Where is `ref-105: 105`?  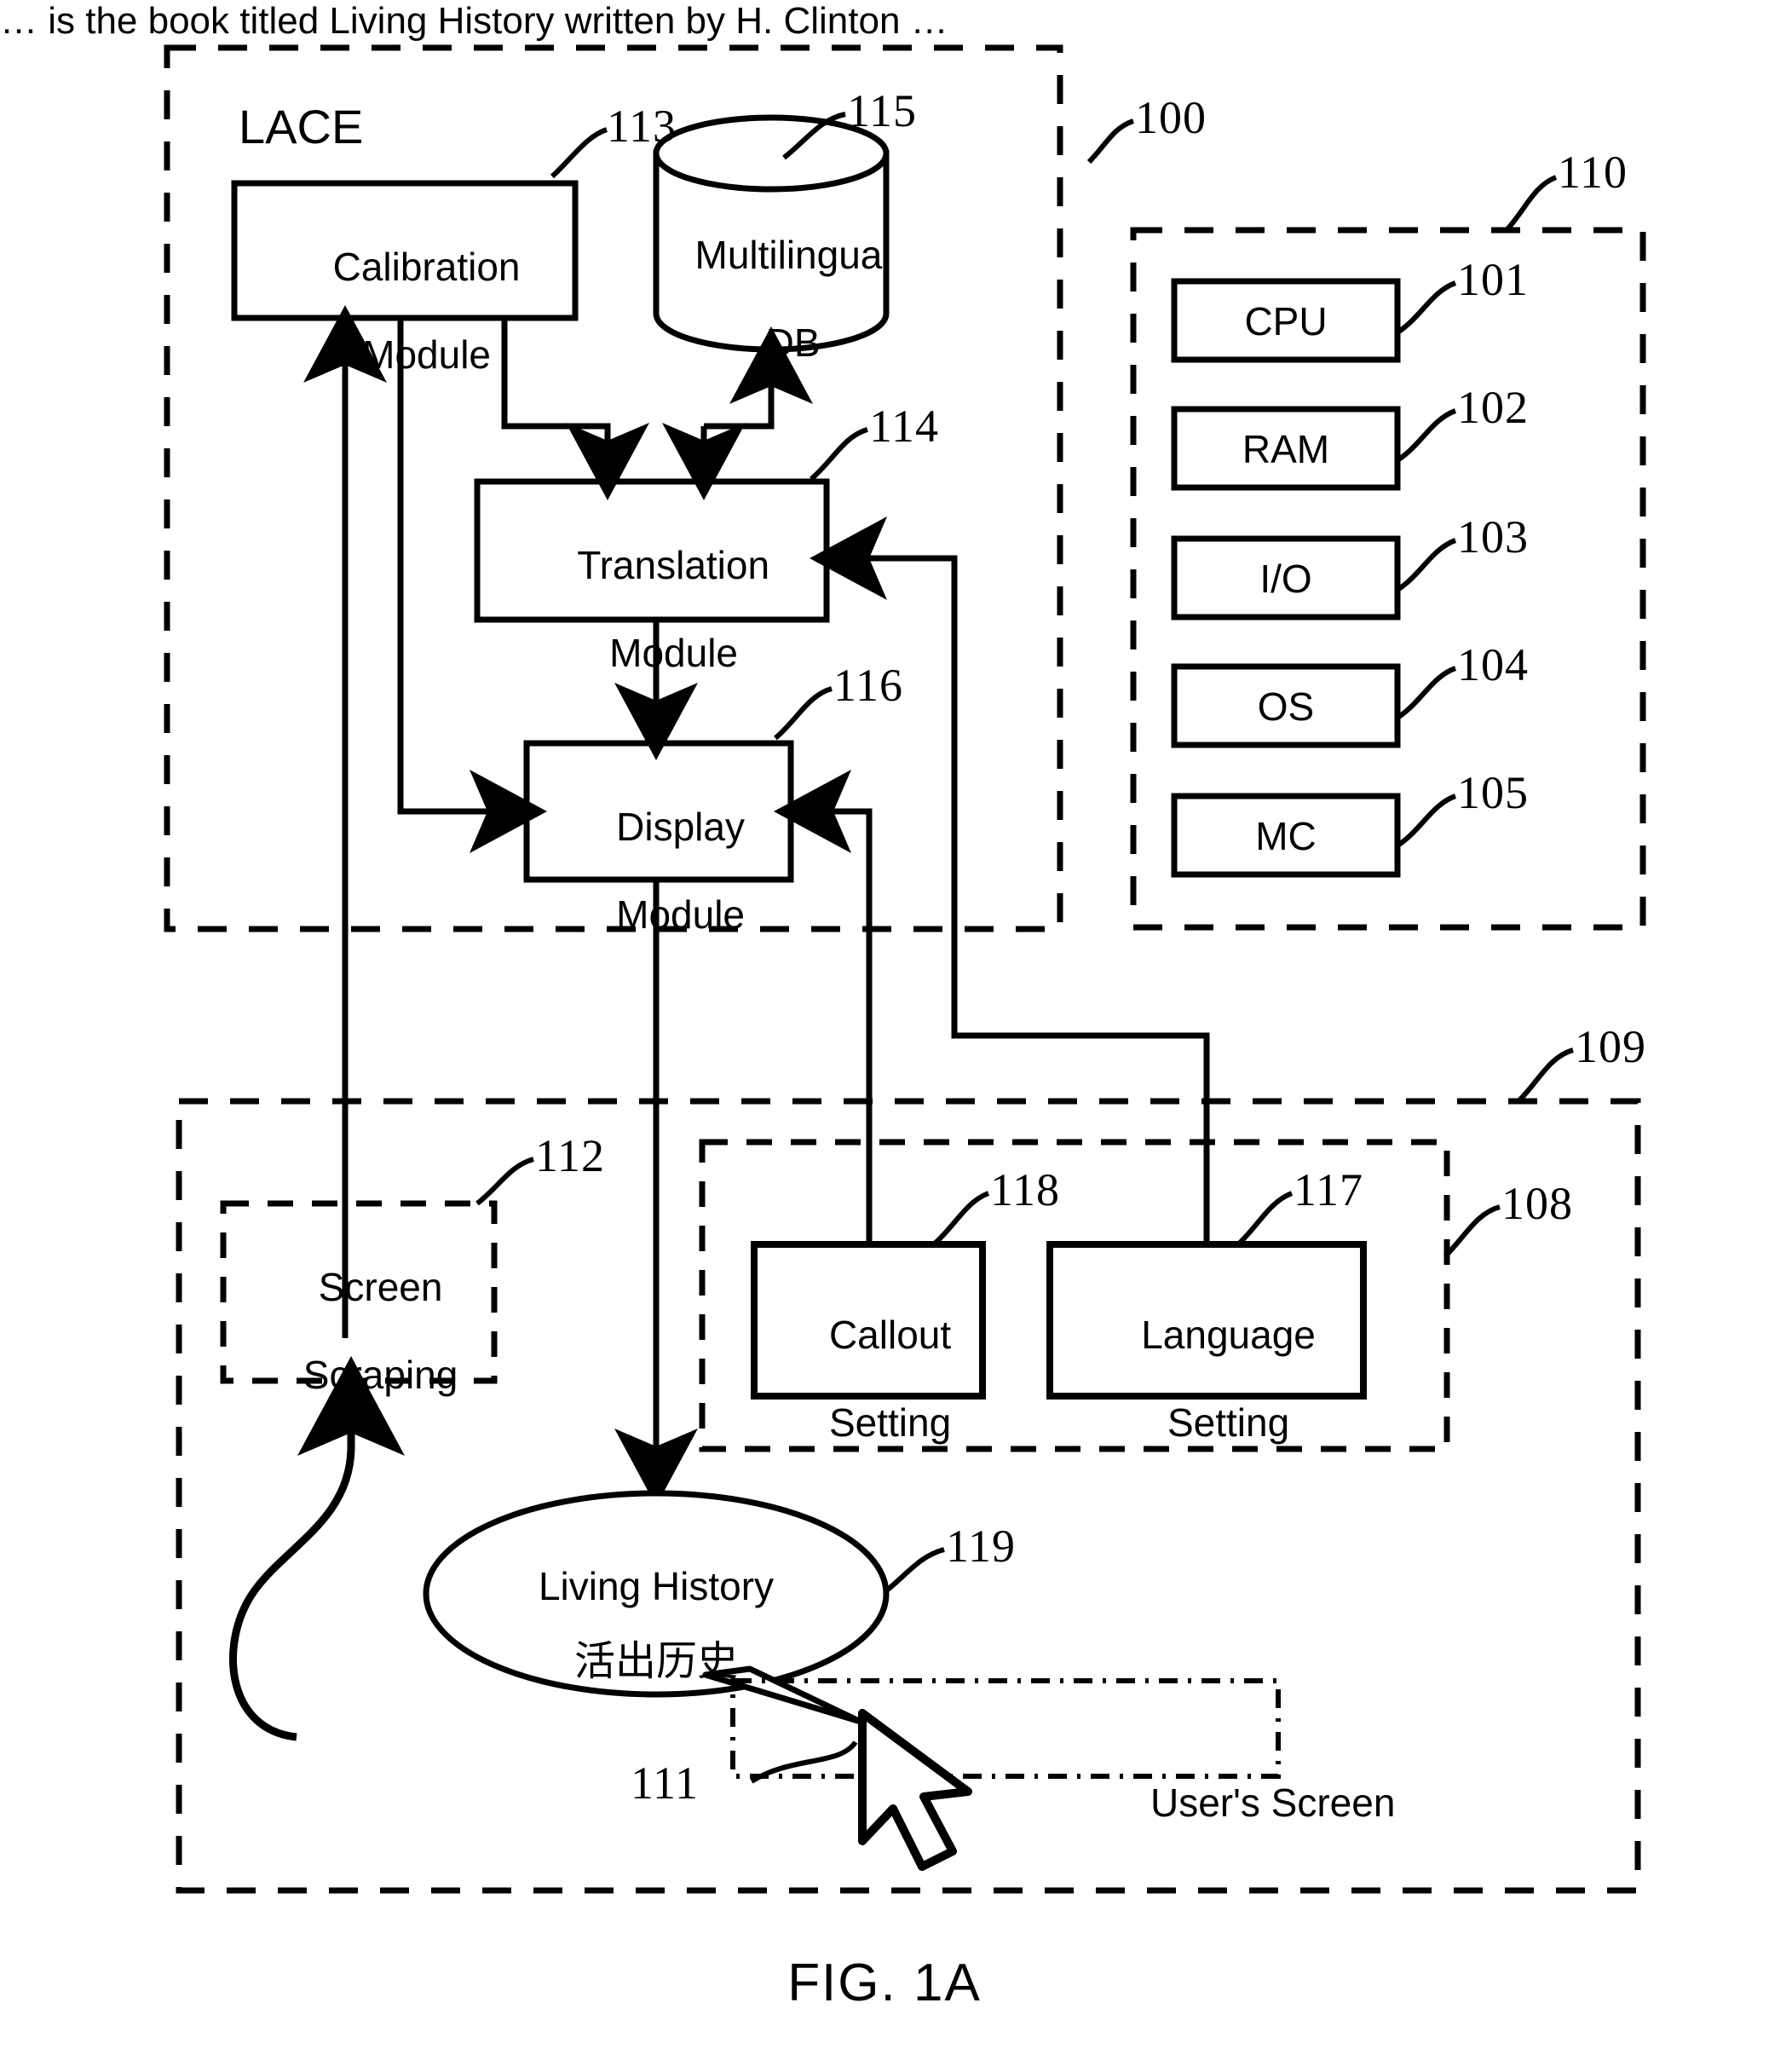 ref-105: 105 is located at coordinates (1493, 793).